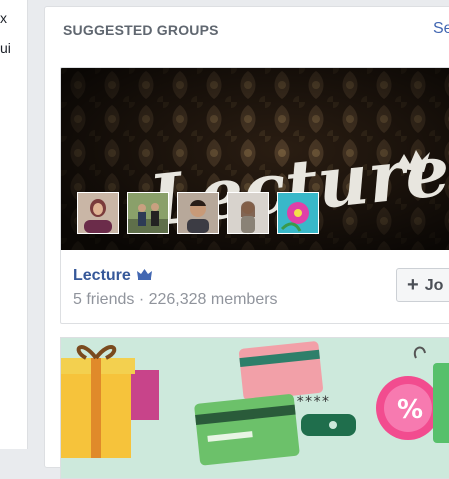 The height and width of the screenshot is (479, 449). What do you see at coordinates (14, 224) in the screenshot?
I see `left-column: x ui` at bounding box center [14, 224].